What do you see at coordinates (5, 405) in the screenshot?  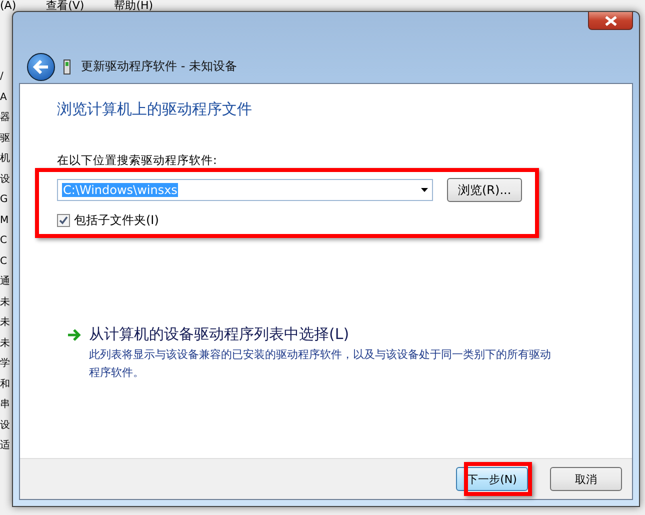 I see `list-item-text: 串` at bounding box center [5, 405].